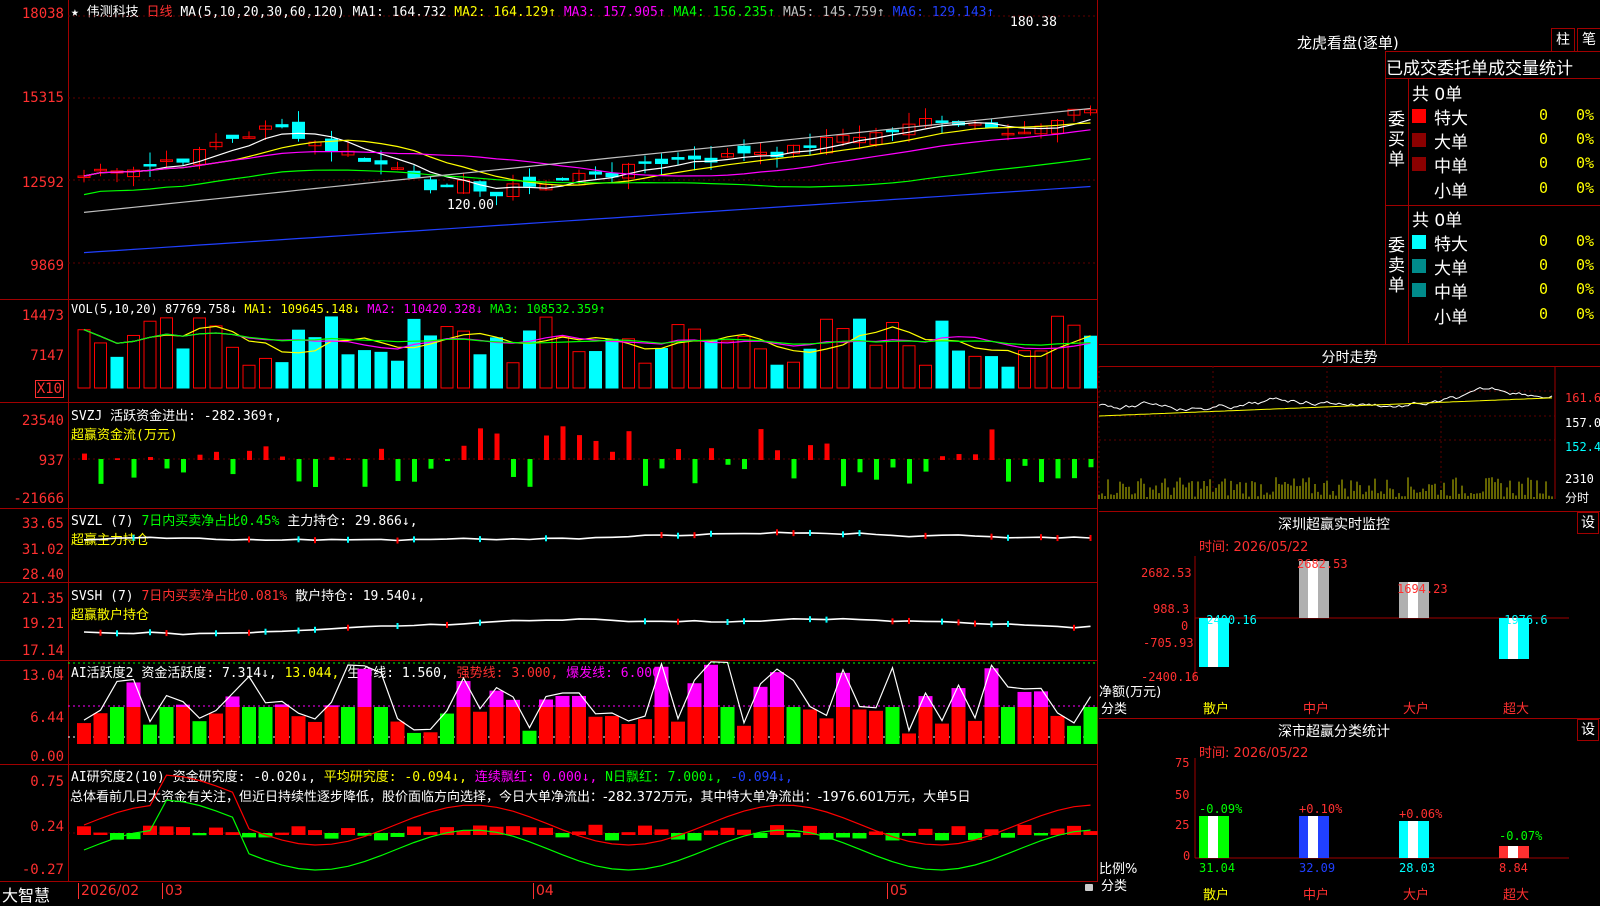 This screenshot has height=906, width=1600. Describe the element at coordinates (1588, 40) in the screenshot. I see `tick-view-button: 笔` at that location.